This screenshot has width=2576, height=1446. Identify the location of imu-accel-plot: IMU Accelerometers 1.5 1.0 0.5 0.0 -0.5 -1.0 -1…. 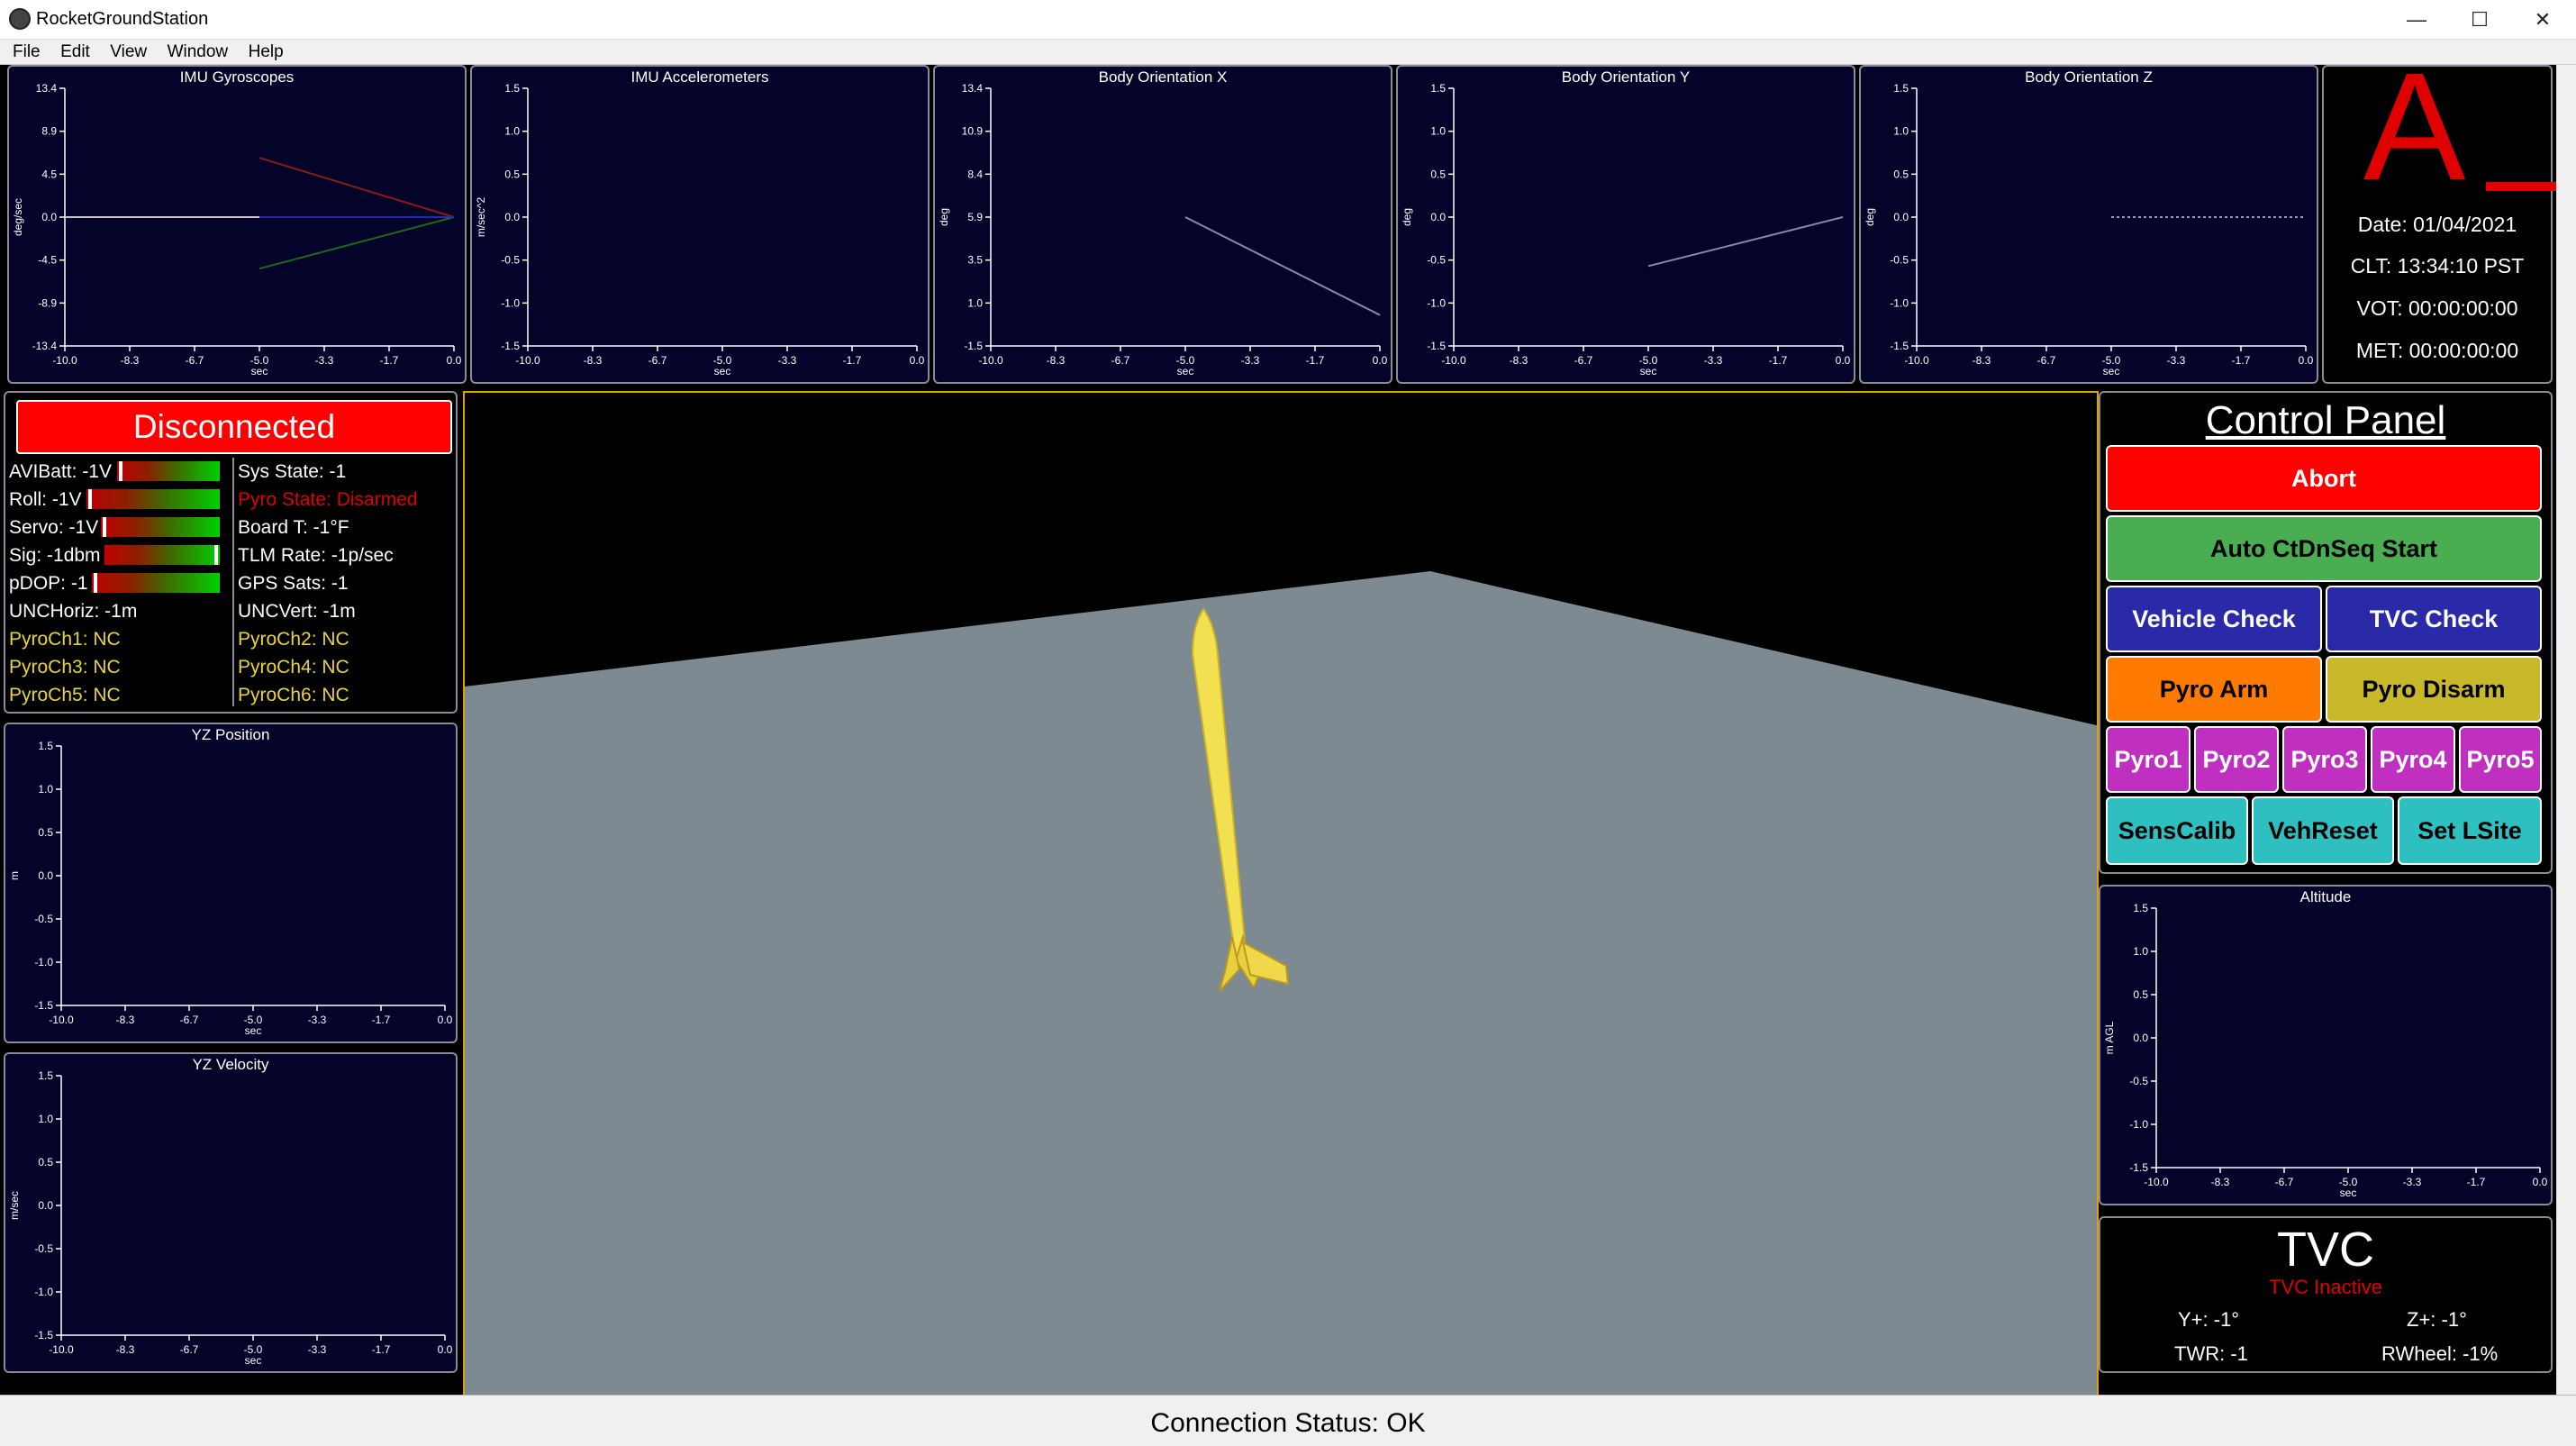
(700, 224).